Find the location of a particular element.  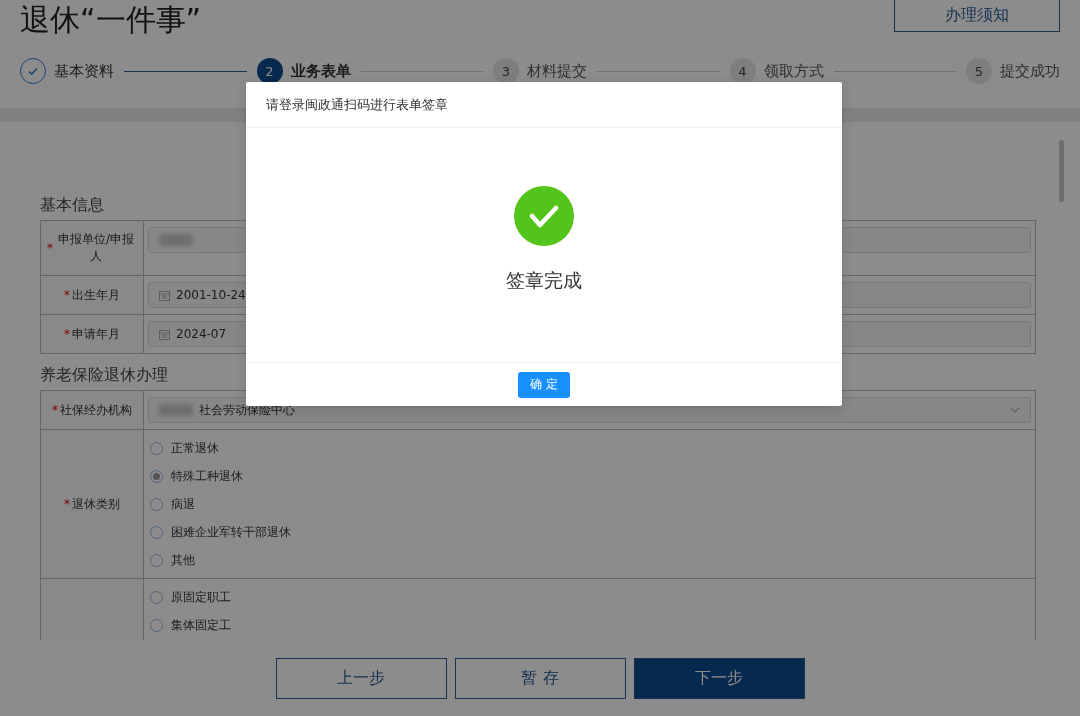

section-title: 养老保险退休办理 is located at coordinates (104, 375).